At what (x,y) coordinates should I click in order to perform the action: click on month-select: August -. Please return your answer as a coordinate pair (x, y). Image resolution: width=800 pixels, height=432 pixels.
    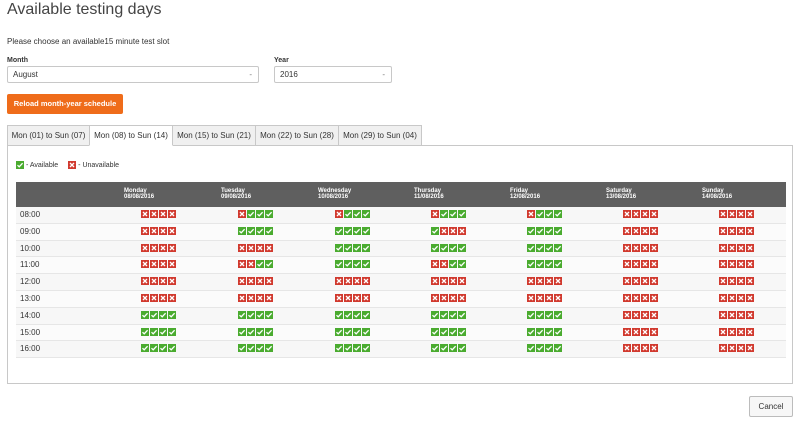
    Looking at the image, I should click on (133, 74).